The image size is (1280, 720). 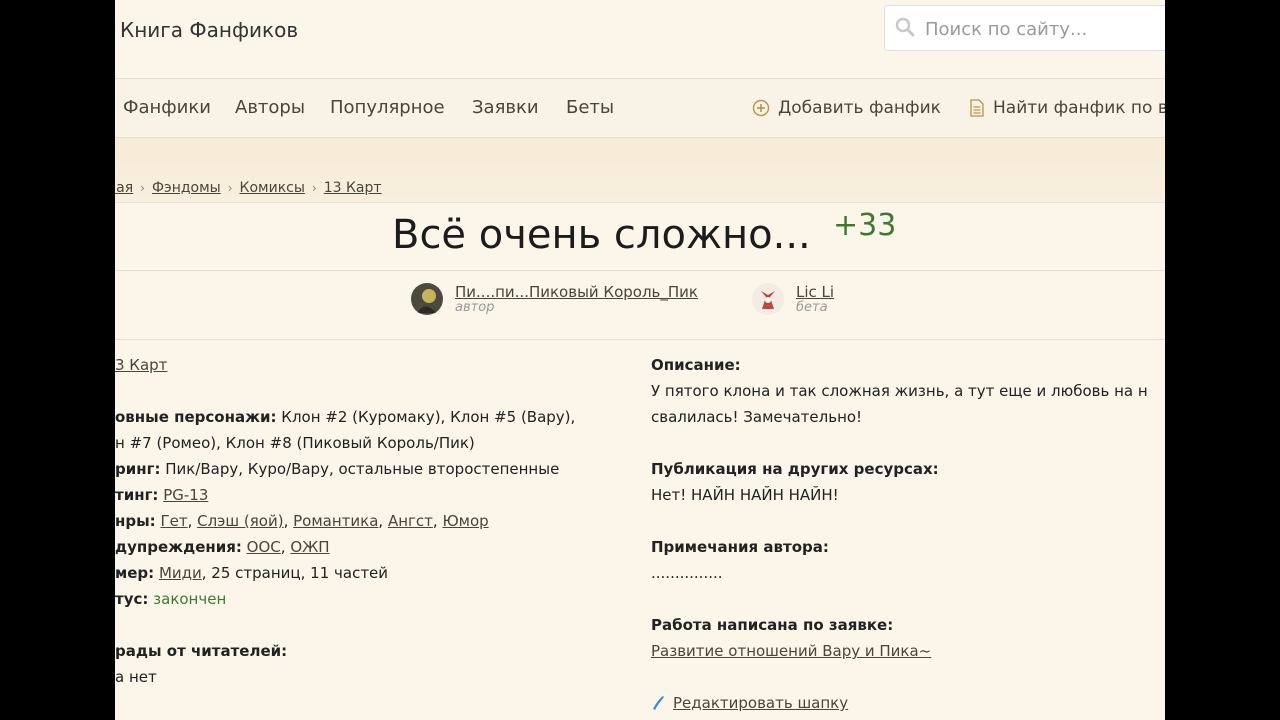 I want to click on description-text-2: свалилась! Замечательно!, so click(x=757, y=417).